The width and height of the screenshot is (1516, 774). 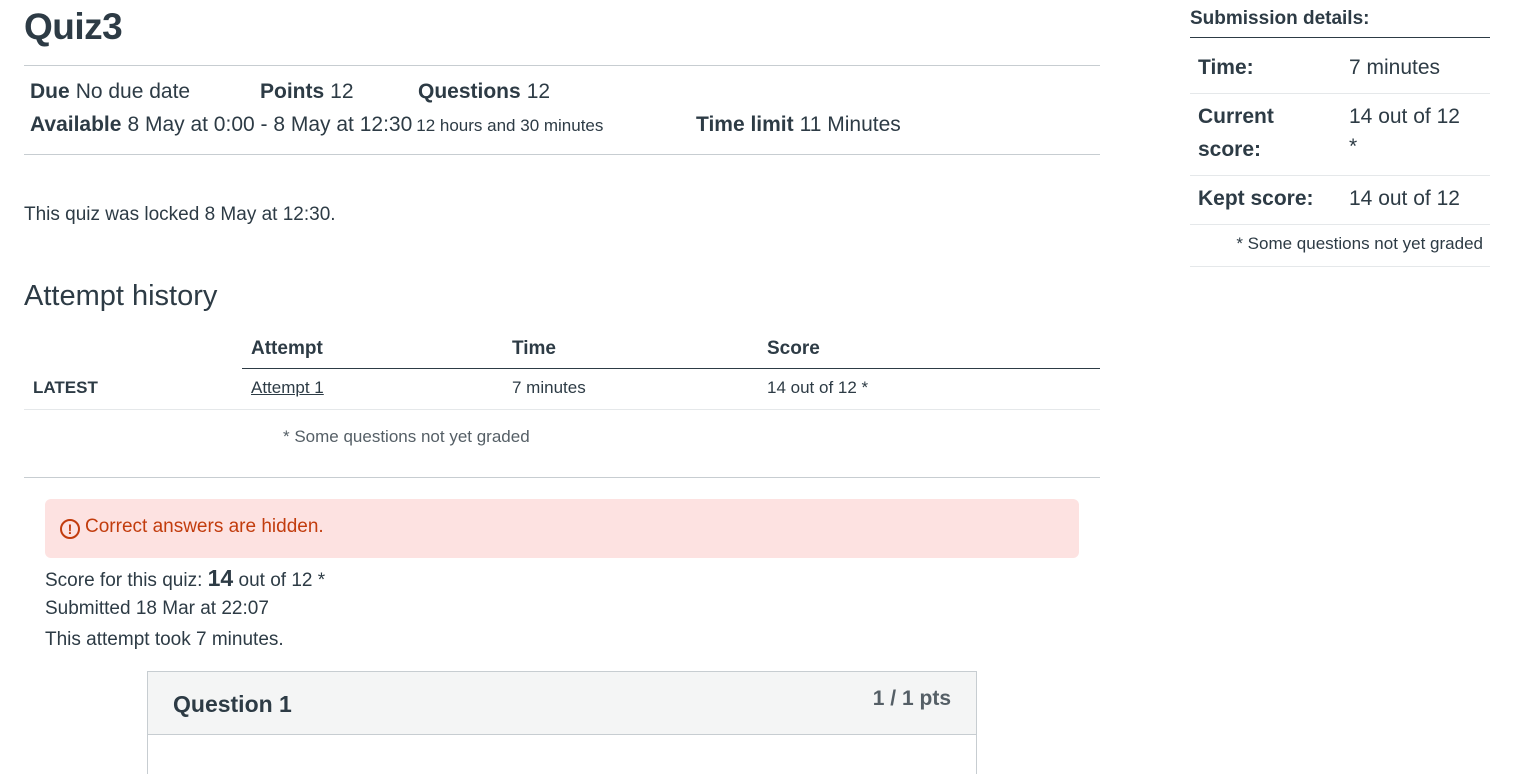 I want to click on sidebar-row-time: Time: 7 minutes, so click(x=1340, y=66).